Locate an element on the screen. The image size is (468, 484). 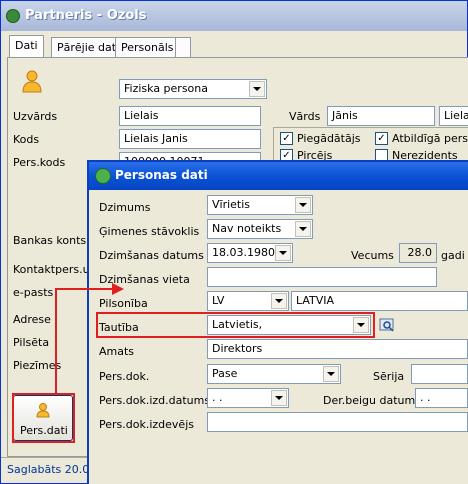
highlight-tautiba is located at coordinates (235, 325).